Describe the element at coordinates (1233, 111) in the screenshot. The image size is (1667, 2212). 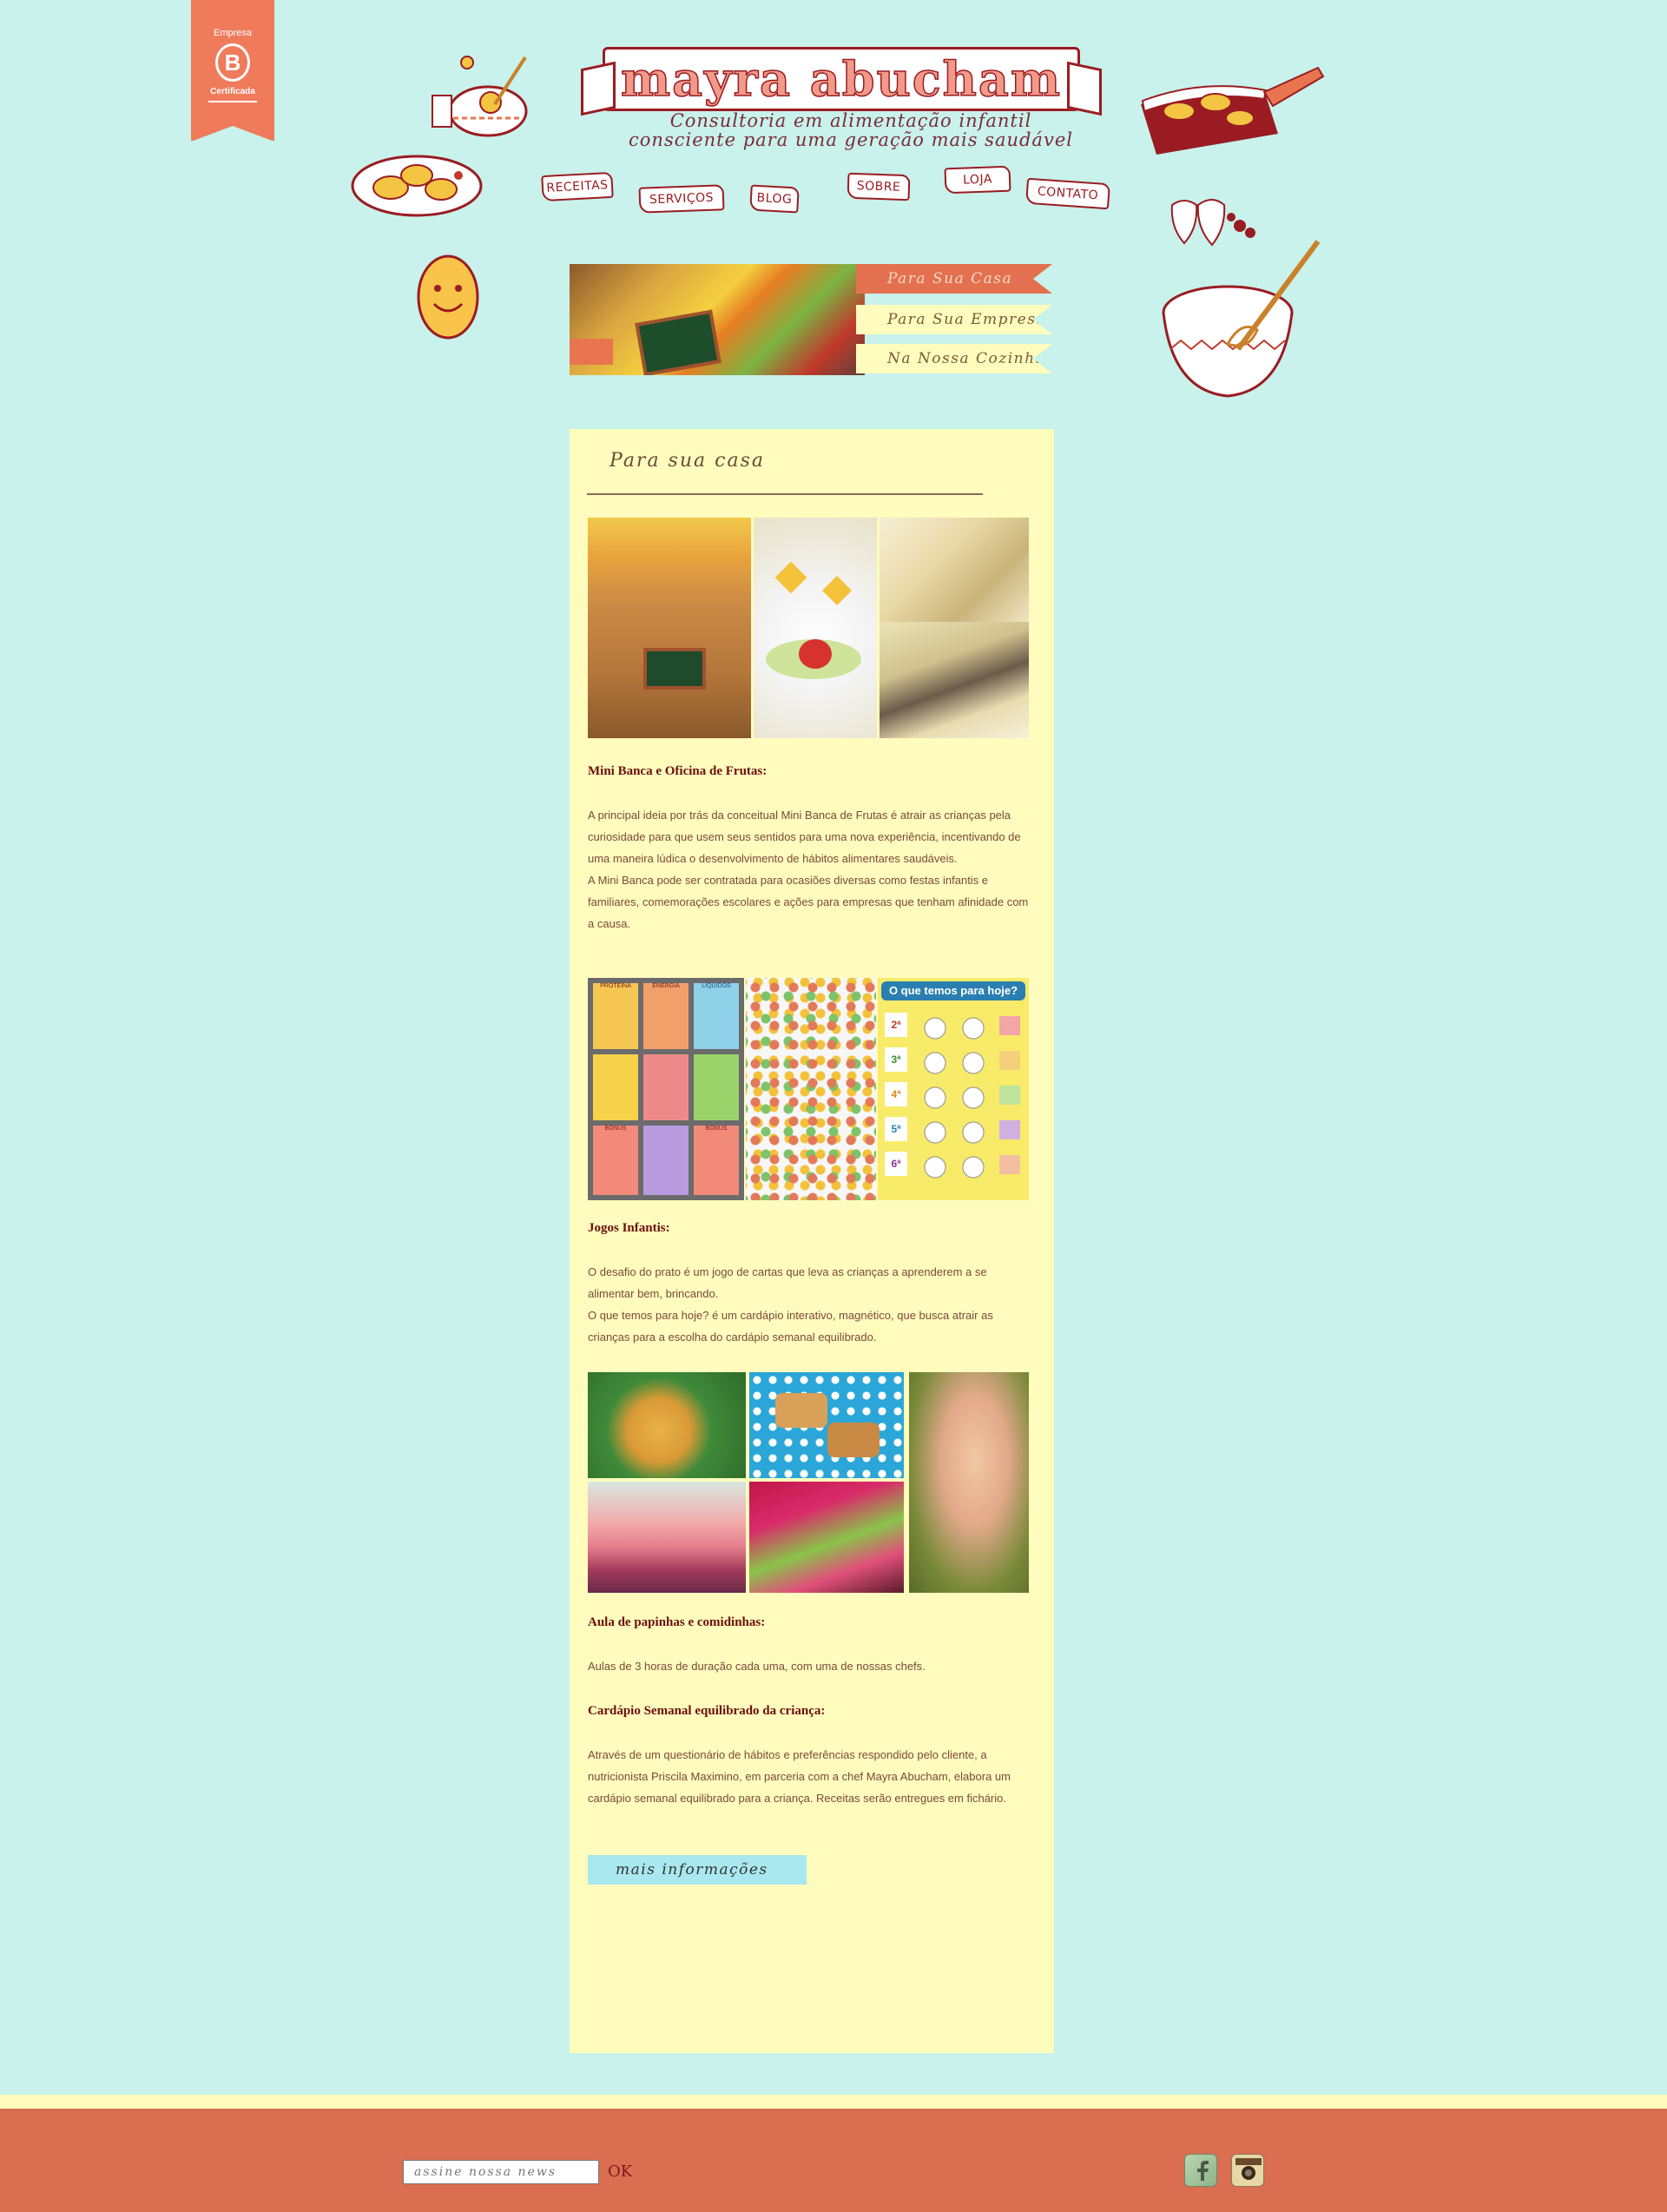
I see `frying-pan-illustration` at that location.